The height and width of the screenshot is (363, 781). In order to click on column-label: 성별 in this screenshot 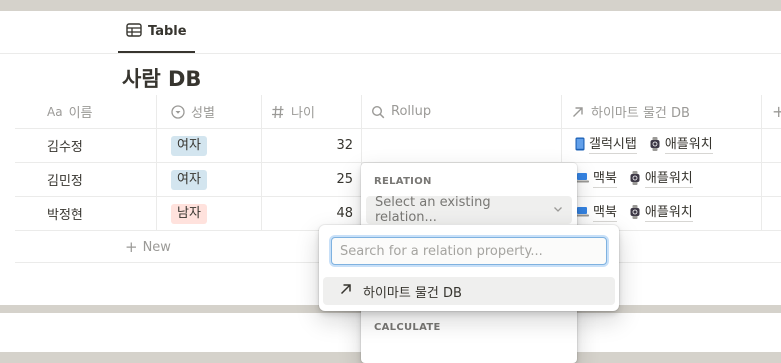, I will do `click(203, 113)`.